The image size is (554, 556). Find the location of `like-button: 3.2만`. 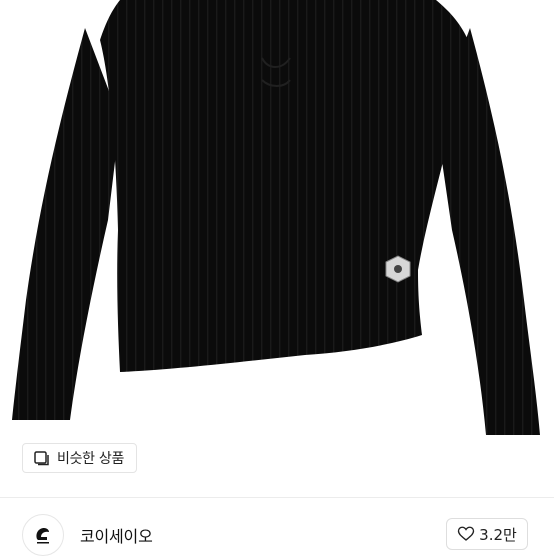

like-button: 3.2만 is located at coordinates (487, 534).